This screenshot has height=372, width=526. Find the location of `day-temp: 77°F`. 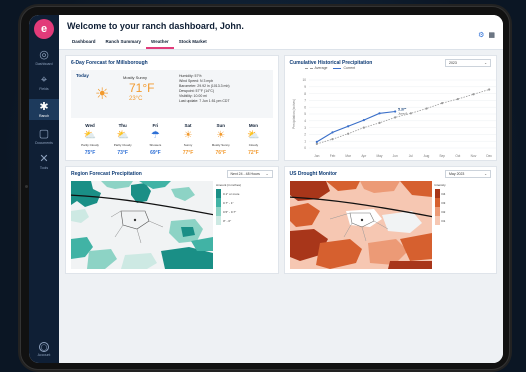

day-temp: 77°F is located at coordinates (188, 153).